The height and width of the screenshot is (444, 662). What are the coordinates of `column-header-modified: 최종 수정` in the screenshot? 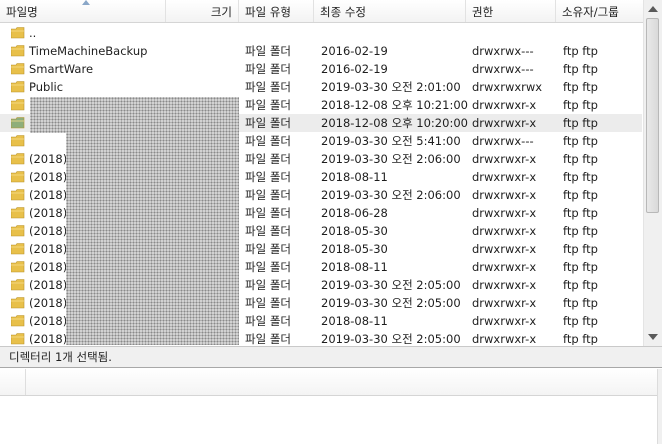 It's located at (390, 11).